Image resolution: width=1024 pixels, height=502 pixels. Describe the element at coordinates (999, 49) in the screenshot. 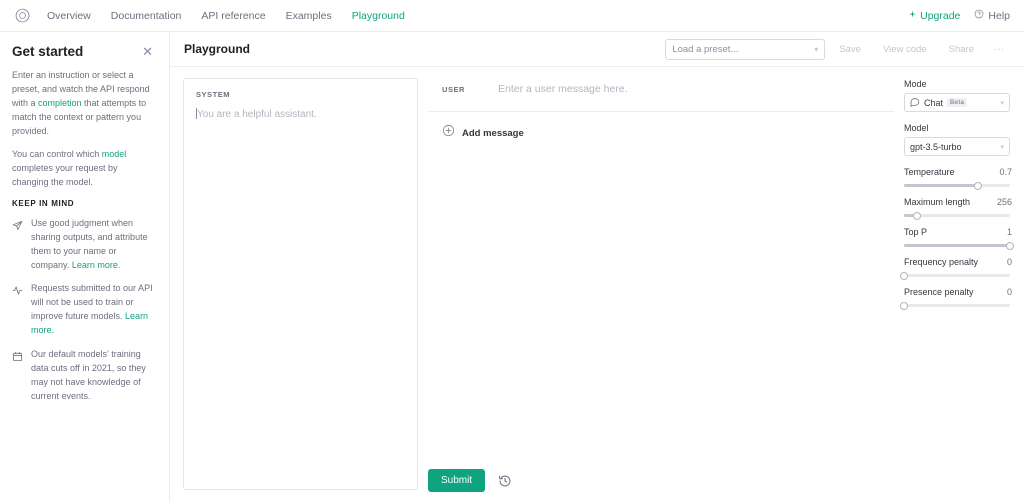

I see `more-options-button: ···` at that location.